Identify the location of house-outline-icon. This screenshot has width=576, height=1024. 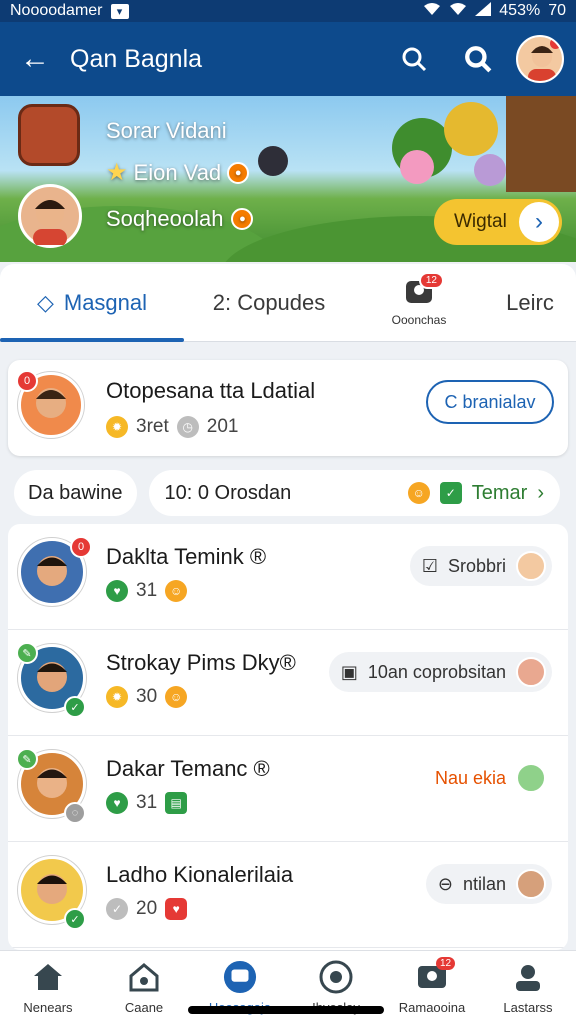
(144, 977).